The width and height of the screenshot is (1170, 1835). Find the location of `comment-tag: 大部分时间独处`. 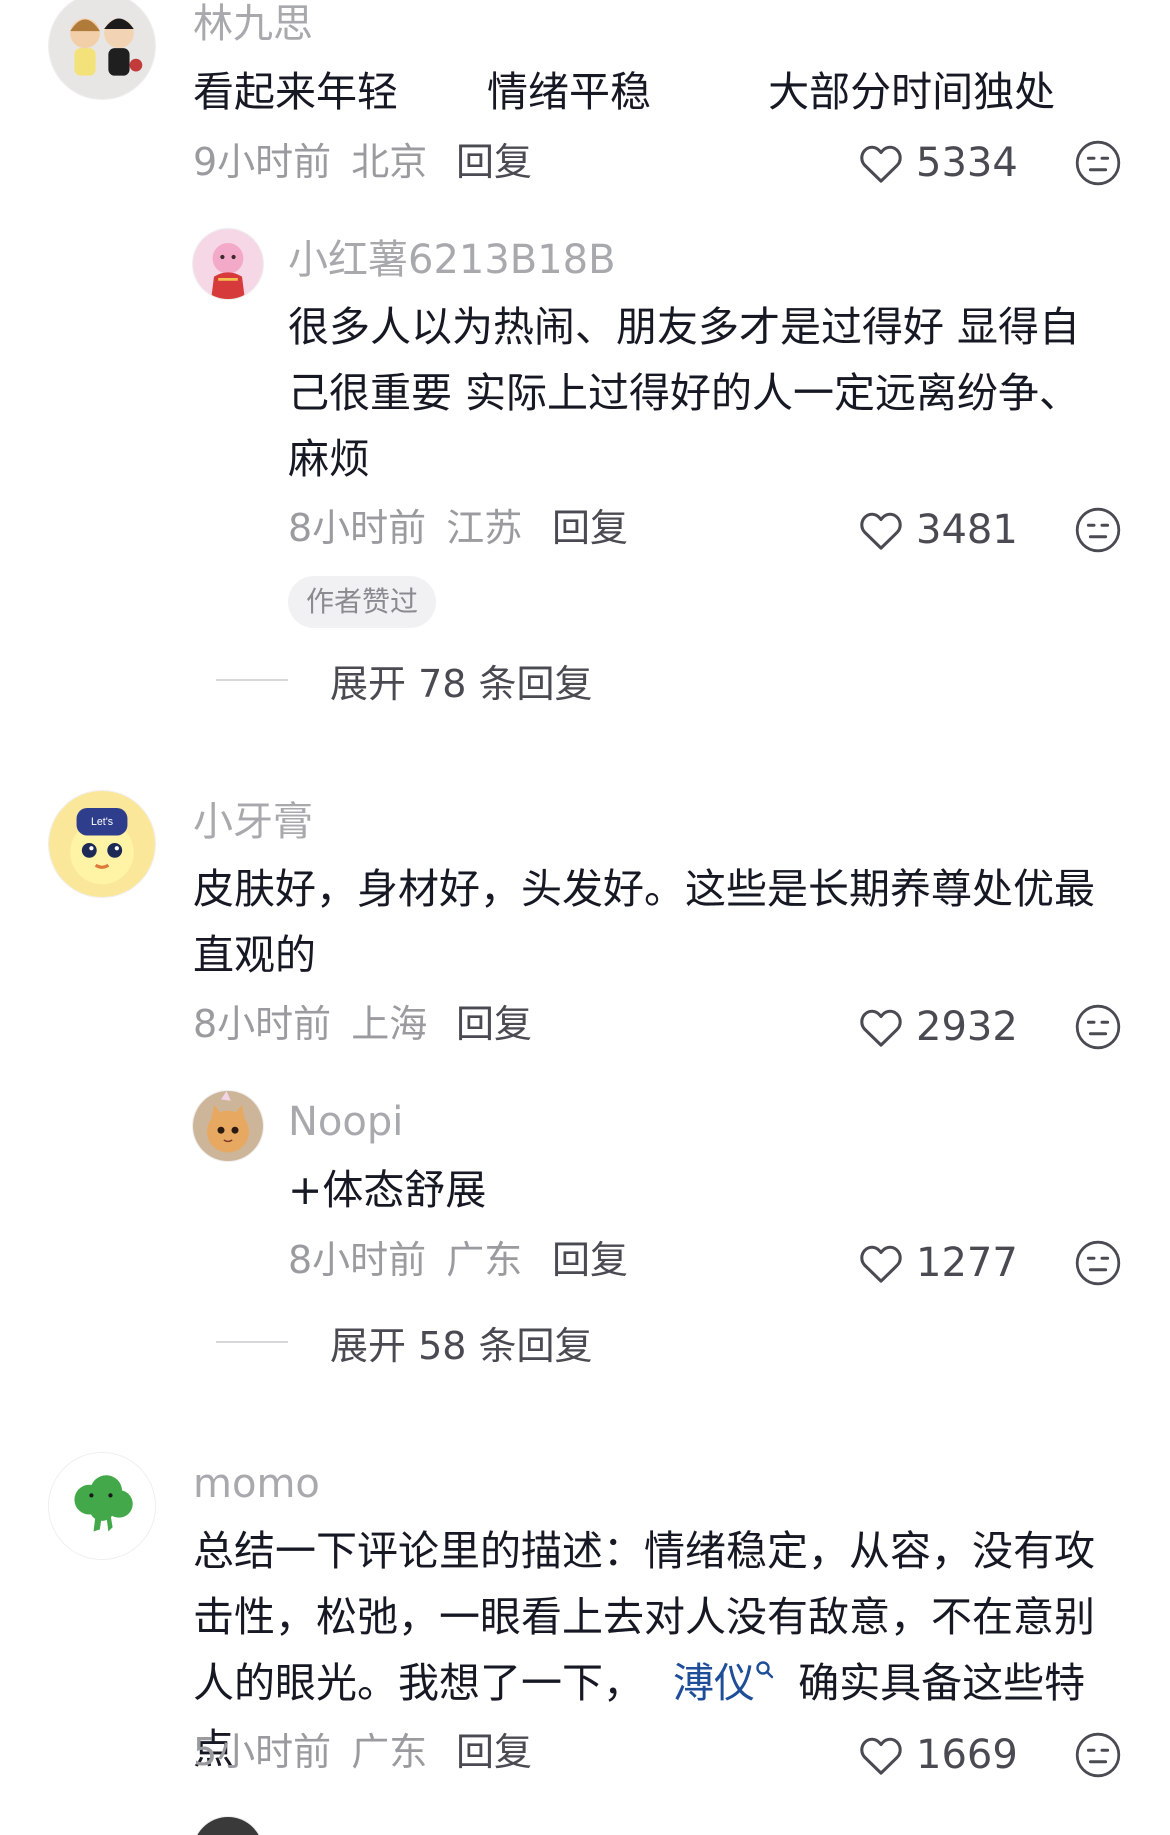

comment-tag: 大部分时间独处 is located at coordinates (912, 92).